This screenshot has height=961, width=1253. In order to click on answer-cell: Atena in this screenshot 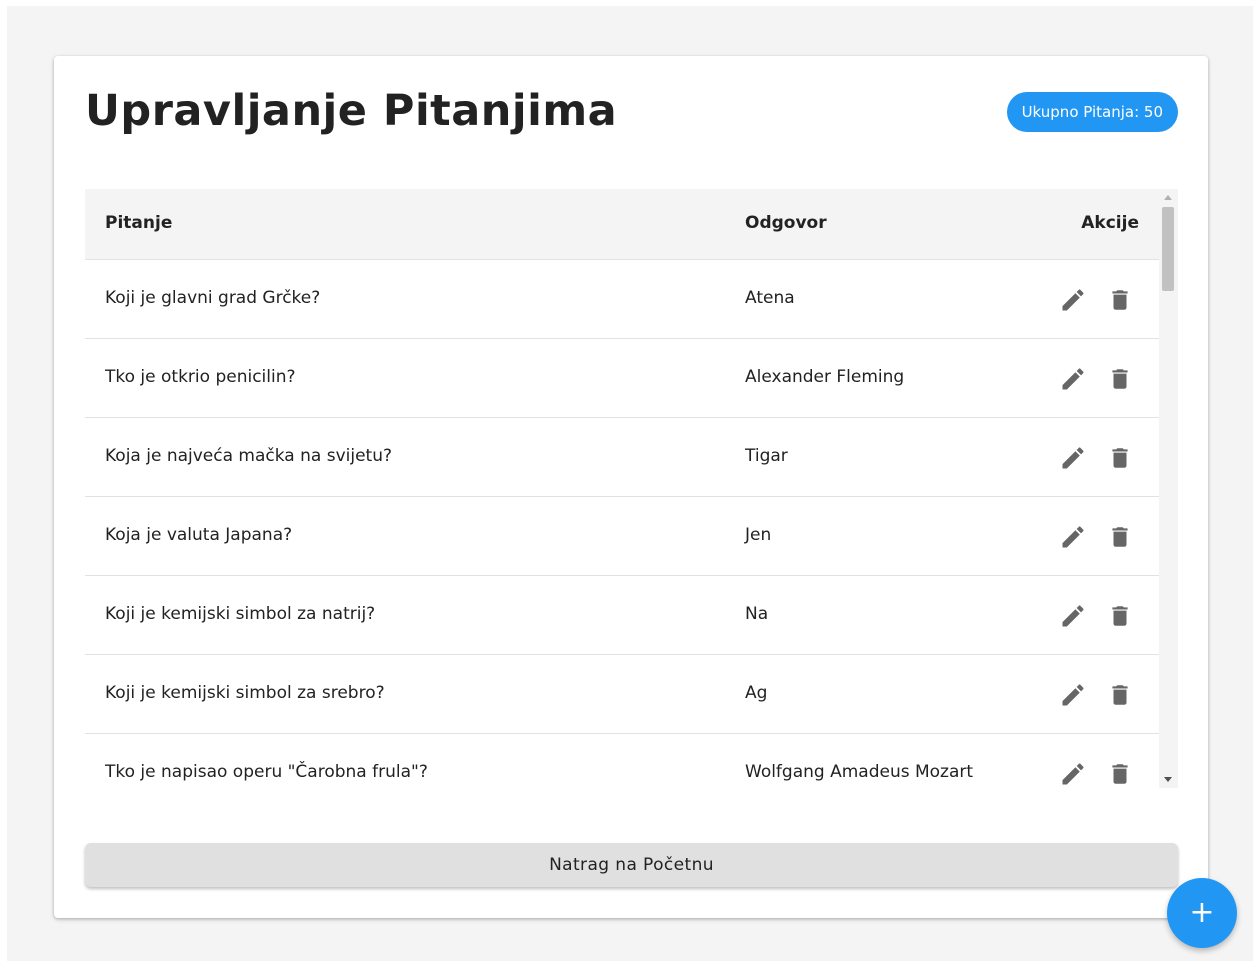, I will do `click(770, 298)`.